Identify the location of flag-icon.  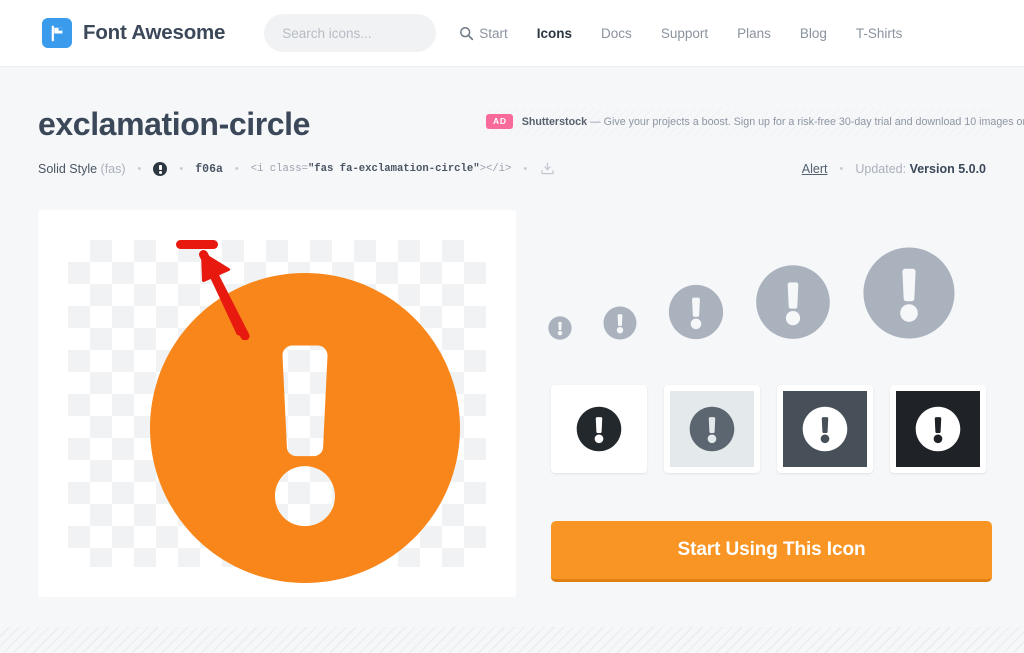
(57, 33).